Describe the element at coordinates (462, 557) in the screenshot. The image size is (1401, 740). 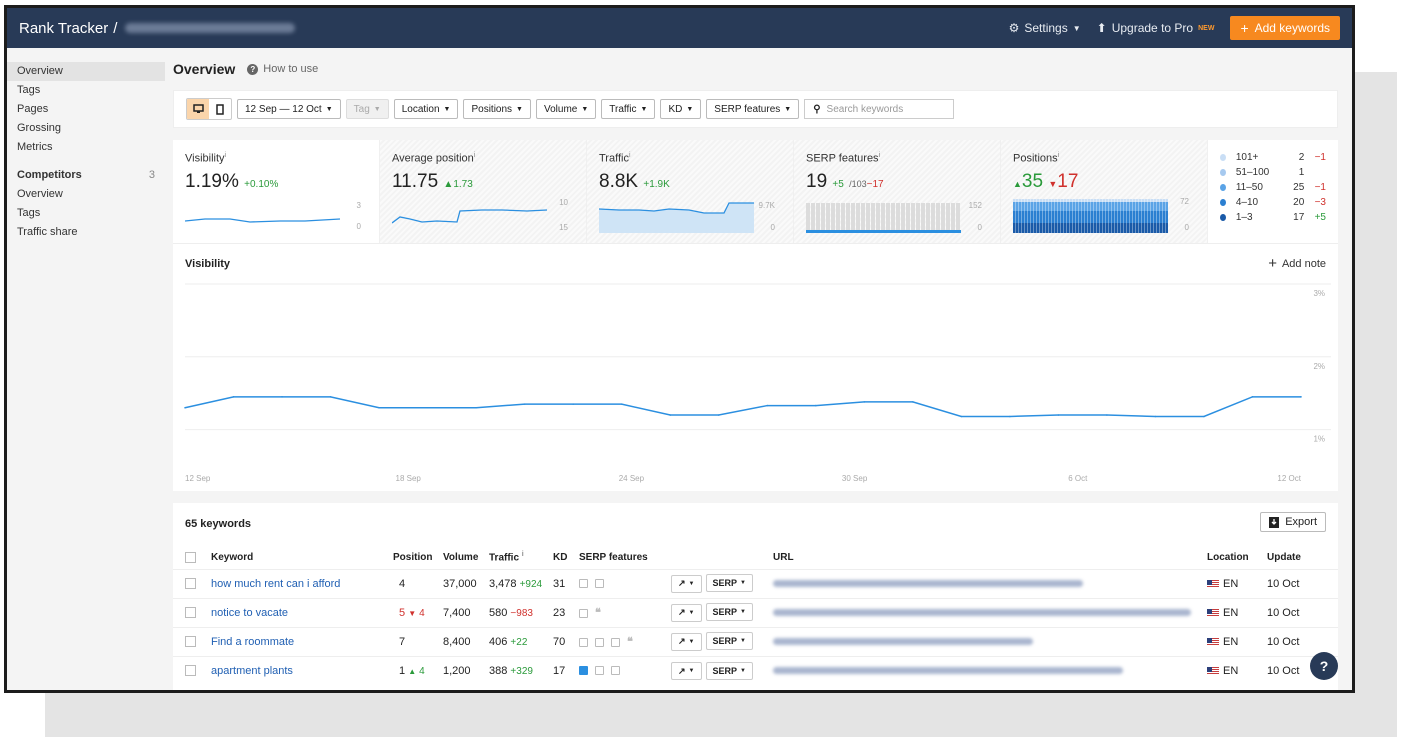
I see `col-volume: Volume` at that location.